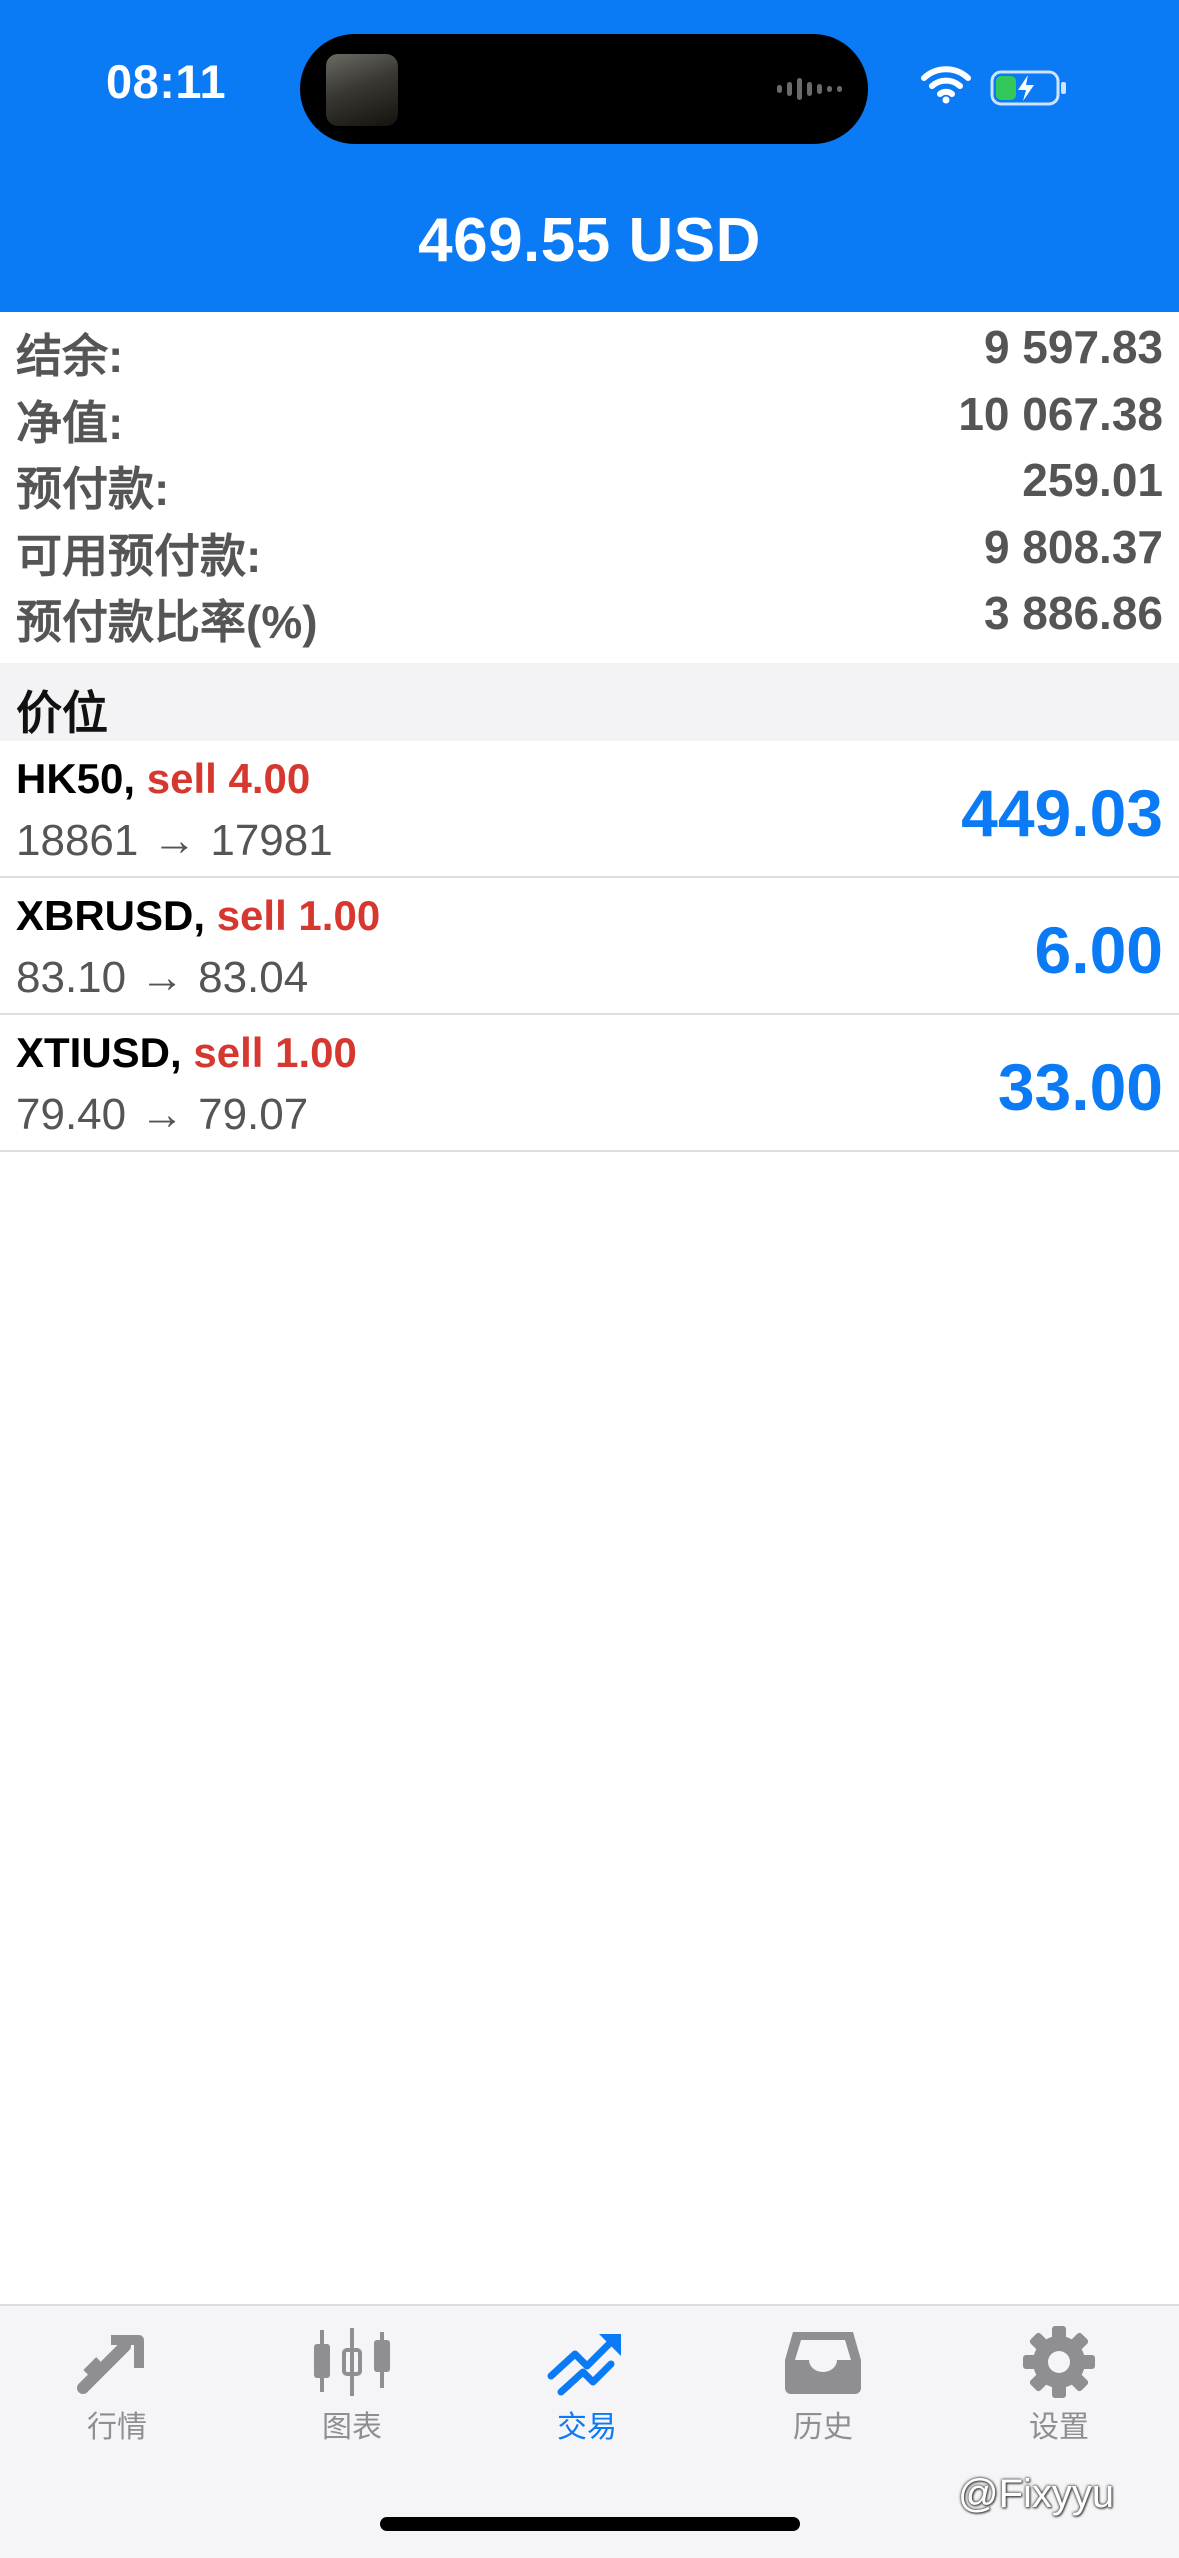 The height and width of the screenshot is (2558, 1179). I want to click on summary-label: 可用预付款:, so click(139, 555).